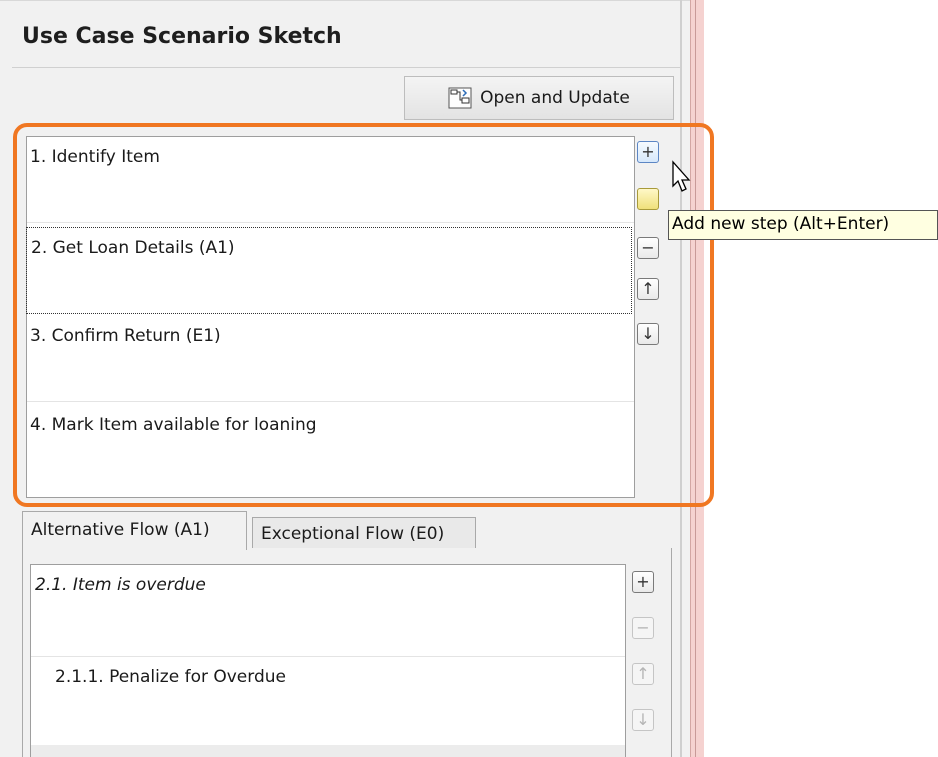  Describe the element at coordinates (353, 534) in the screenshot. I see `tab-label: Exceptional Flow (E0)` at that location.